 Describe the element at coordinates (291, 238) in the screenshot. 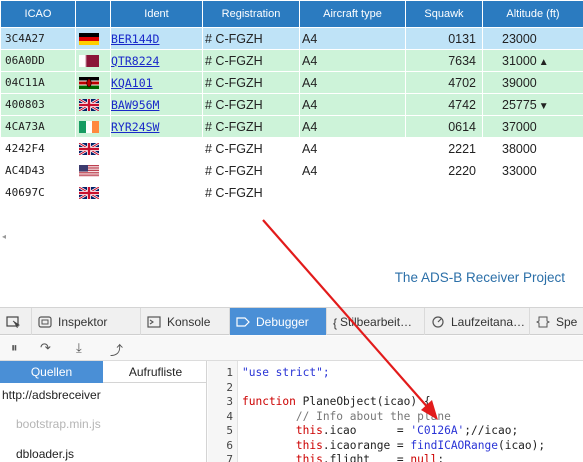

I see `horizontal-scrollbar: ◂` at that location.